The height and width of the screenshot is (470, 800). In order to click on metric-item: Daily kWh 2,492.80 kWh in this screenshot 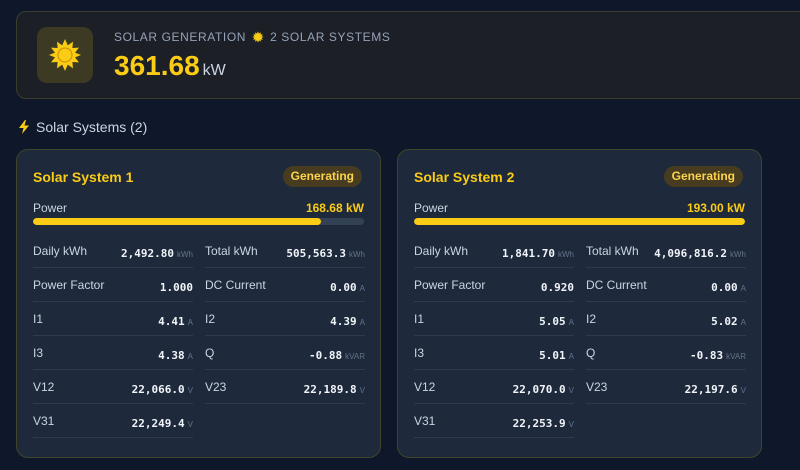, I will do `click(113, 251)`.